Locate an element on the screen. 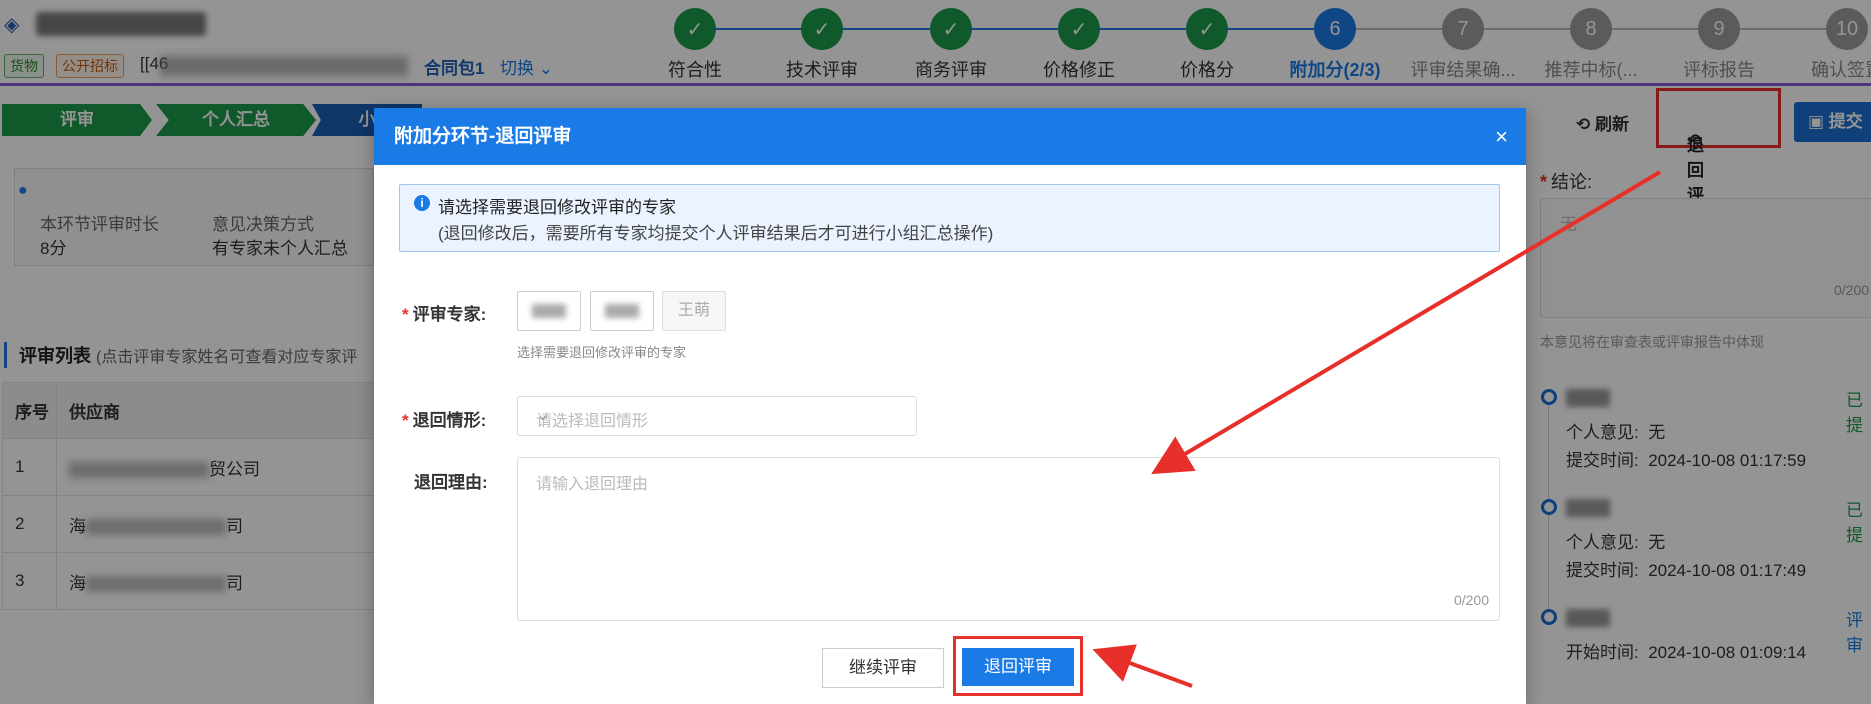  expert-hint: 选择需要退回修改评审的专家 is located at coordinates (602, 352).